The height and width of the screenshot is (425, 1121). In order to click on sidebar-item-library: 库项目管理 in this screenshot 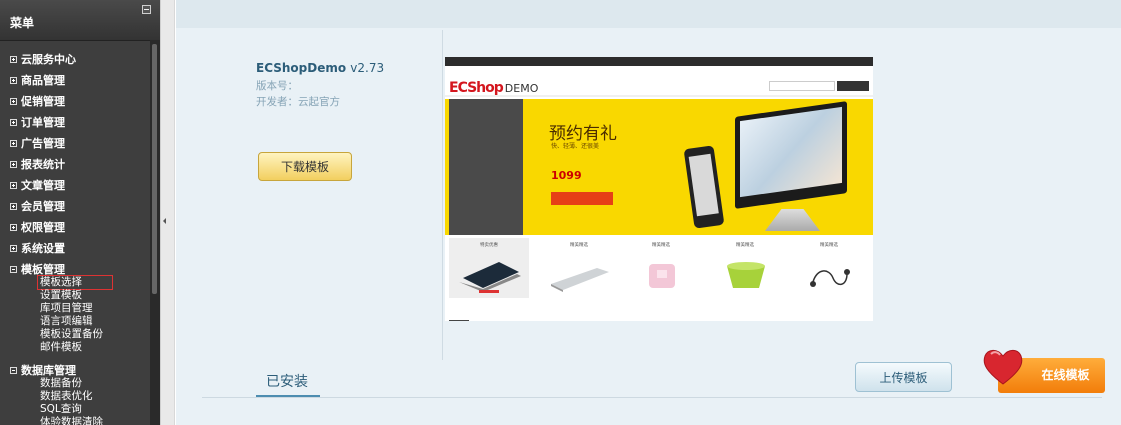, I will do `click(90, 308)`.